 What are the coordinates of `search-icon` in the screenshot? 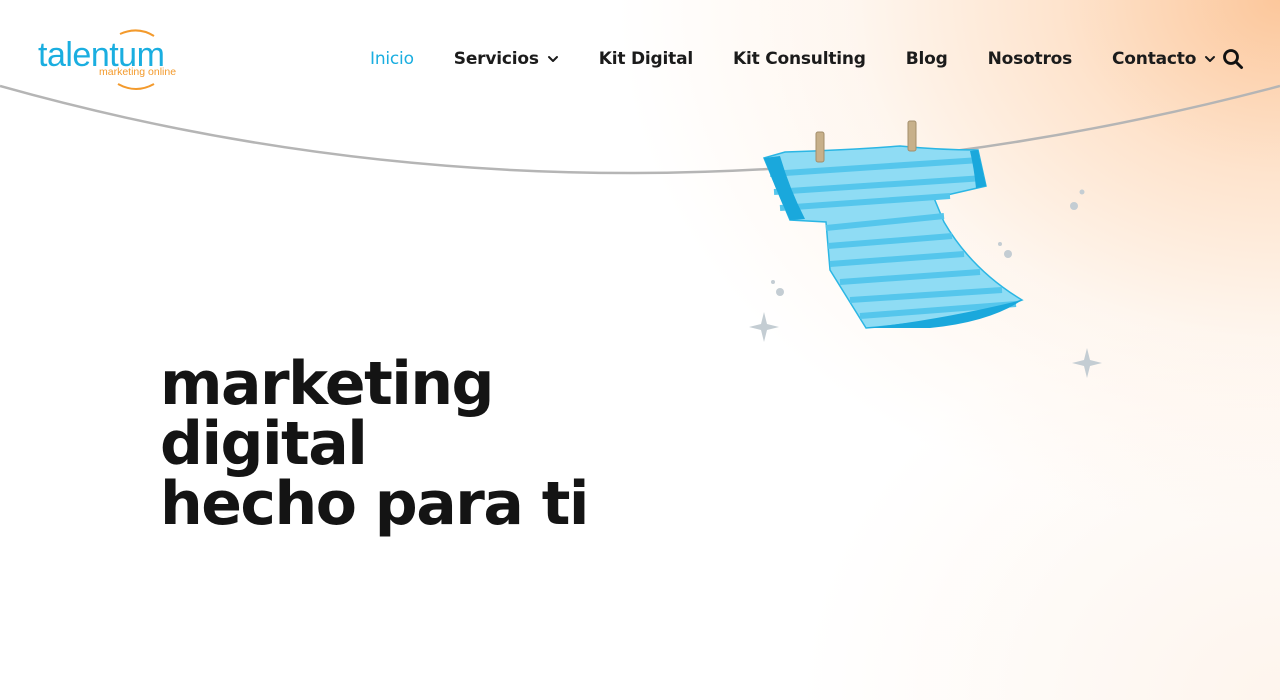 It's located at (1233, 59).